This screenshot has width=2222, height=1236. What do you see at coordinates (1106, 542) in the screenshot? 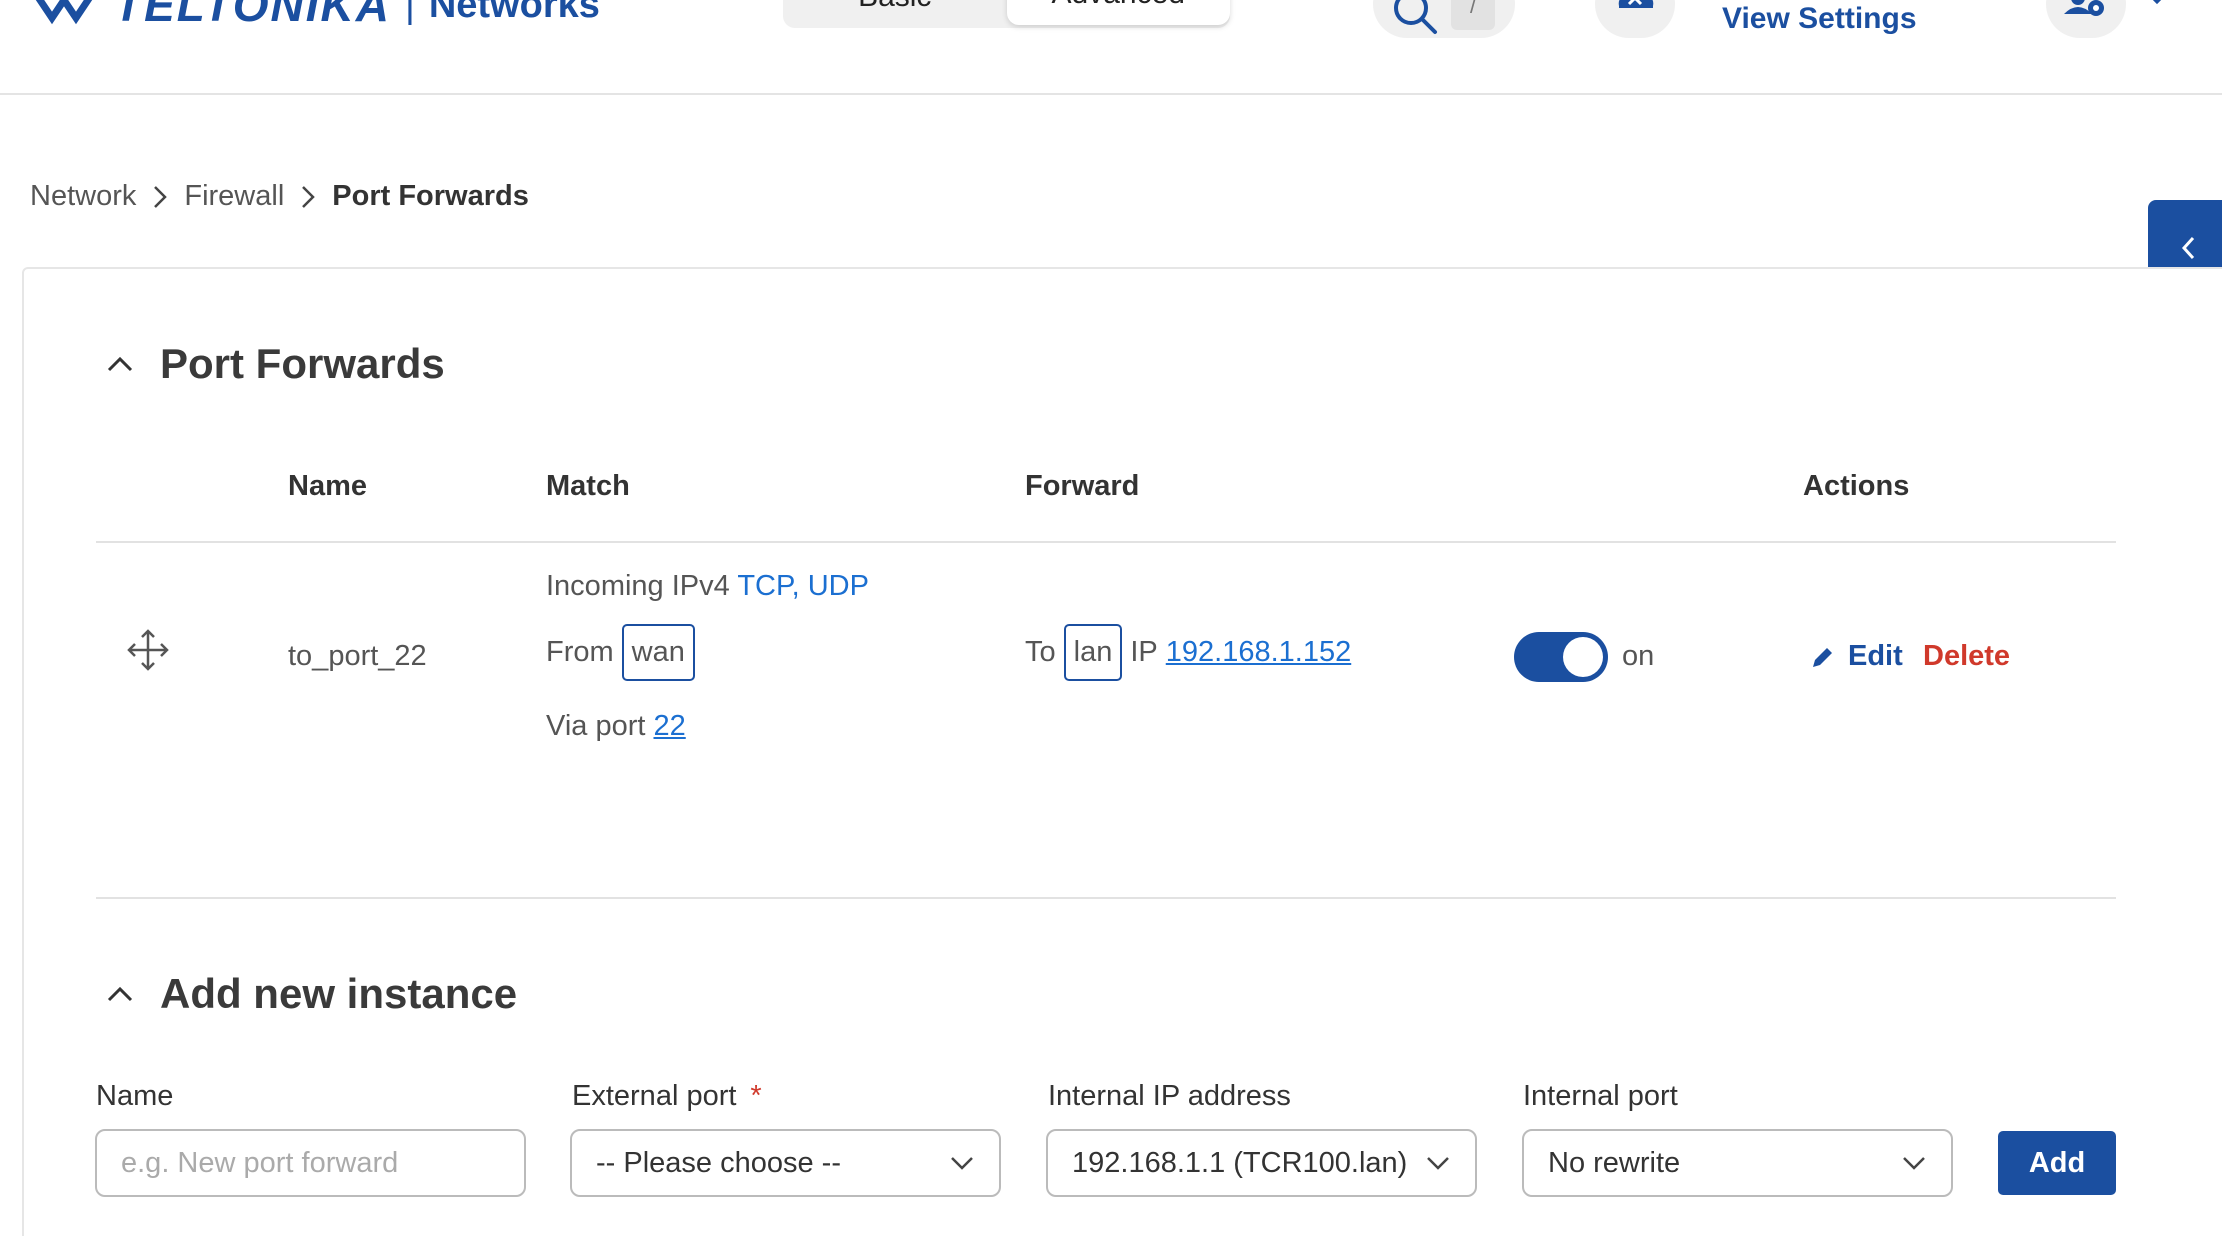
I see `table-header-divider` at bounding box center [1106, 542].